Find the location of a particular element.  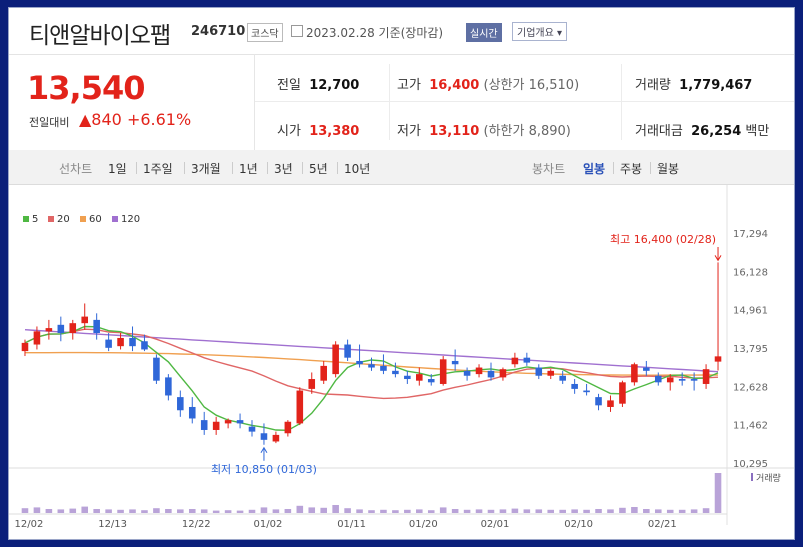

high-annotation: 최고 16,400 (02/28) is located at coordinates (663, 239).